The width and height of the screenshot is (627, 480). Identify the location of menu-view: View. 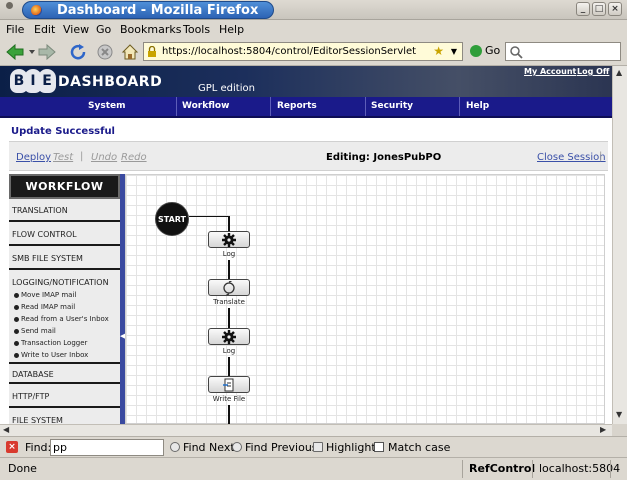
(76, 29).